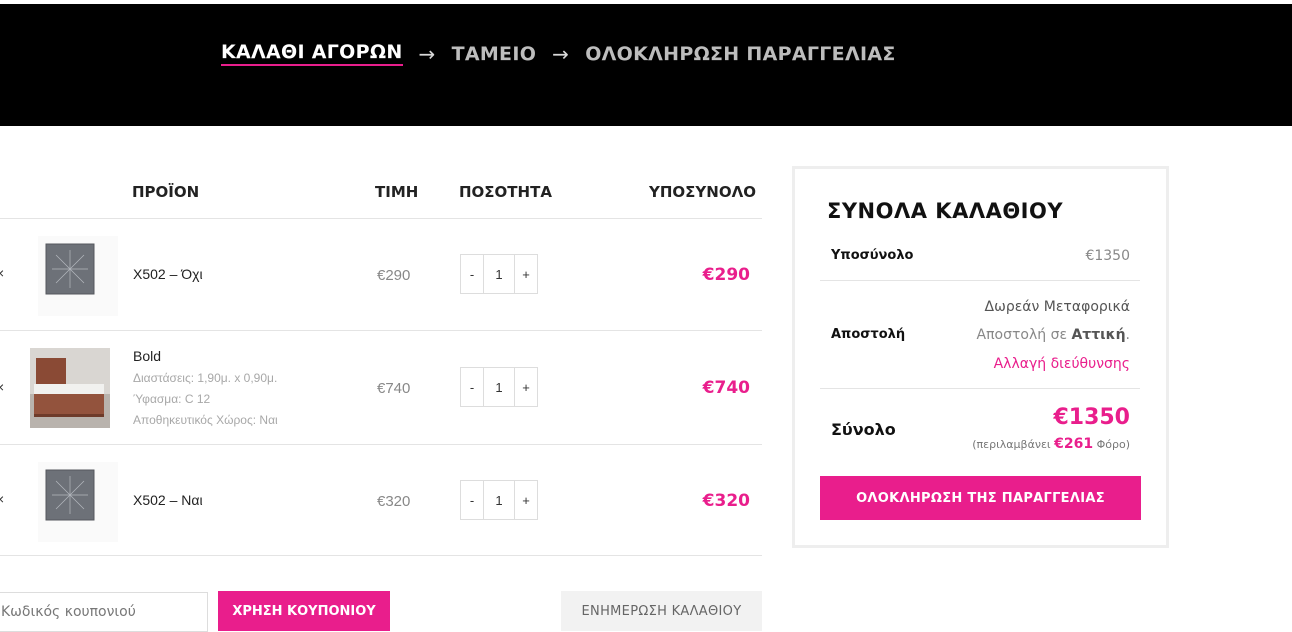  I want to click on shipping-destination: Αποστολή σε Αττική., so click(1053, 335).